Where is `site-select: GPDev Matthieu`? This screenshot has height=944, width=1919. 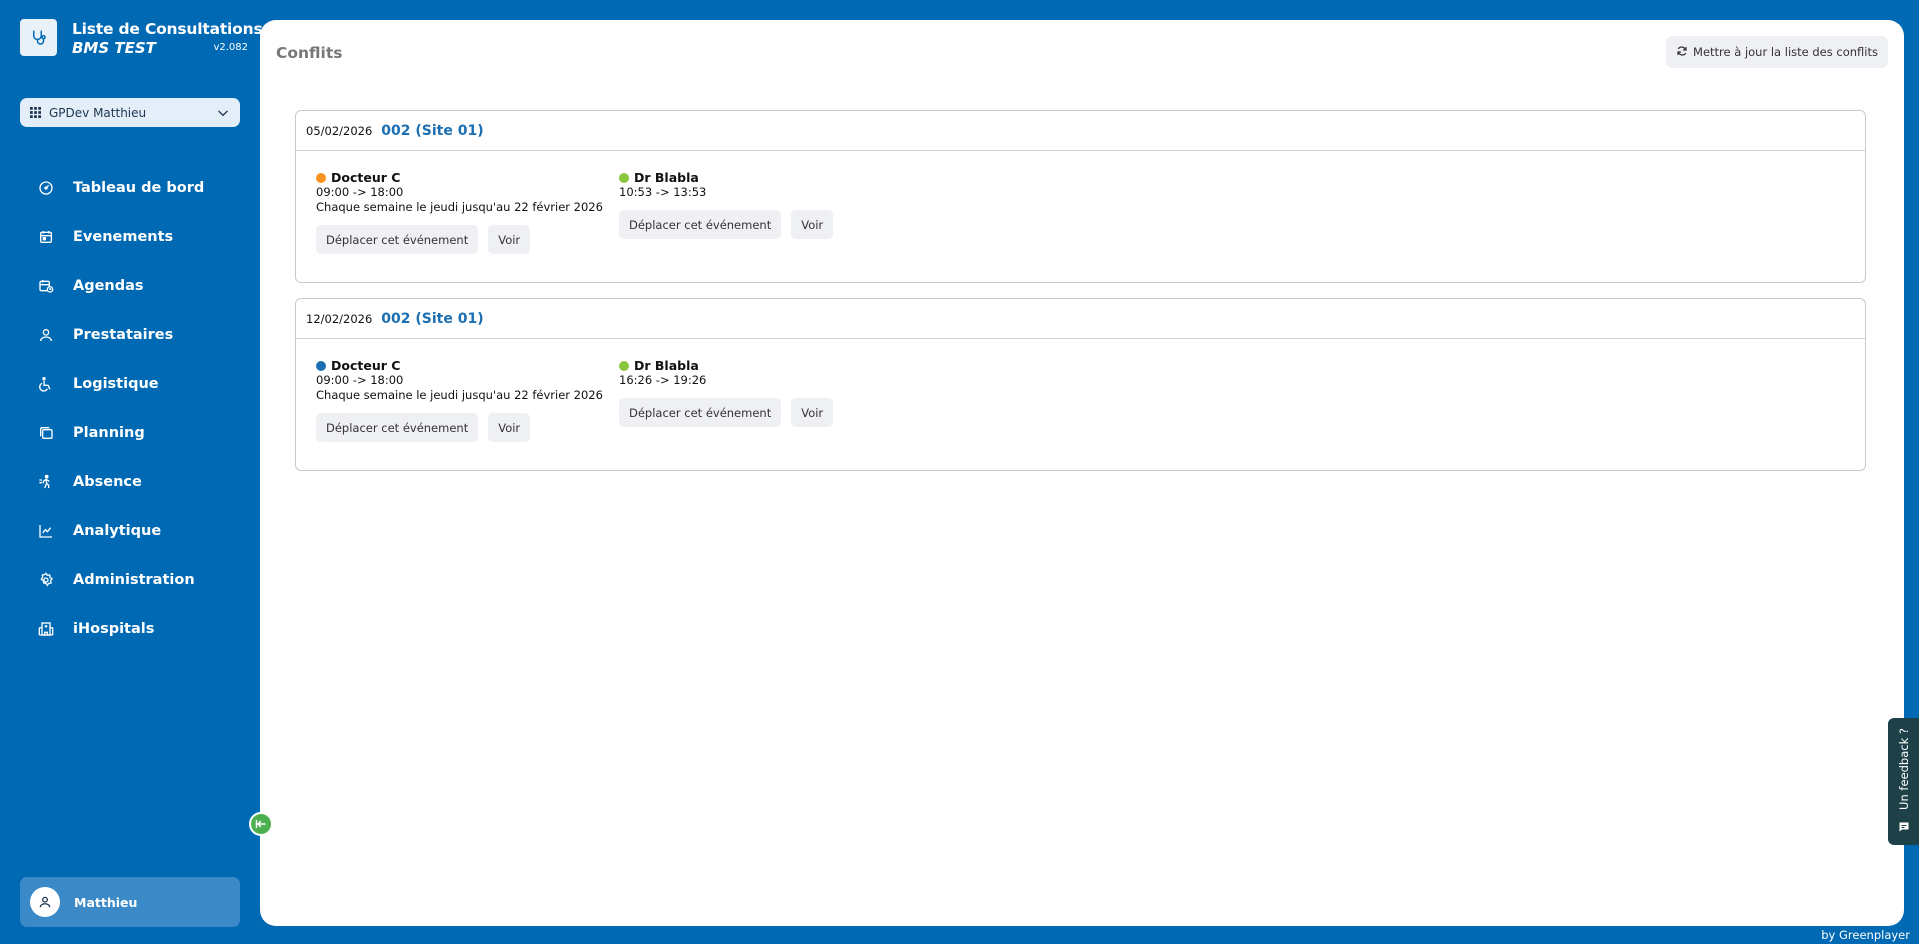
site-select: GPDev Matthieu is located at coordinates (130, 112).